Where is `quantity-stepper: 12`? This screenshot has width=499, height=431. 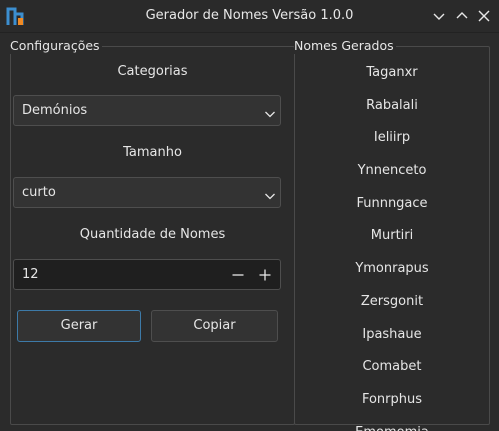
quantity-stepper: 12 is located at coordinates (147, 274).